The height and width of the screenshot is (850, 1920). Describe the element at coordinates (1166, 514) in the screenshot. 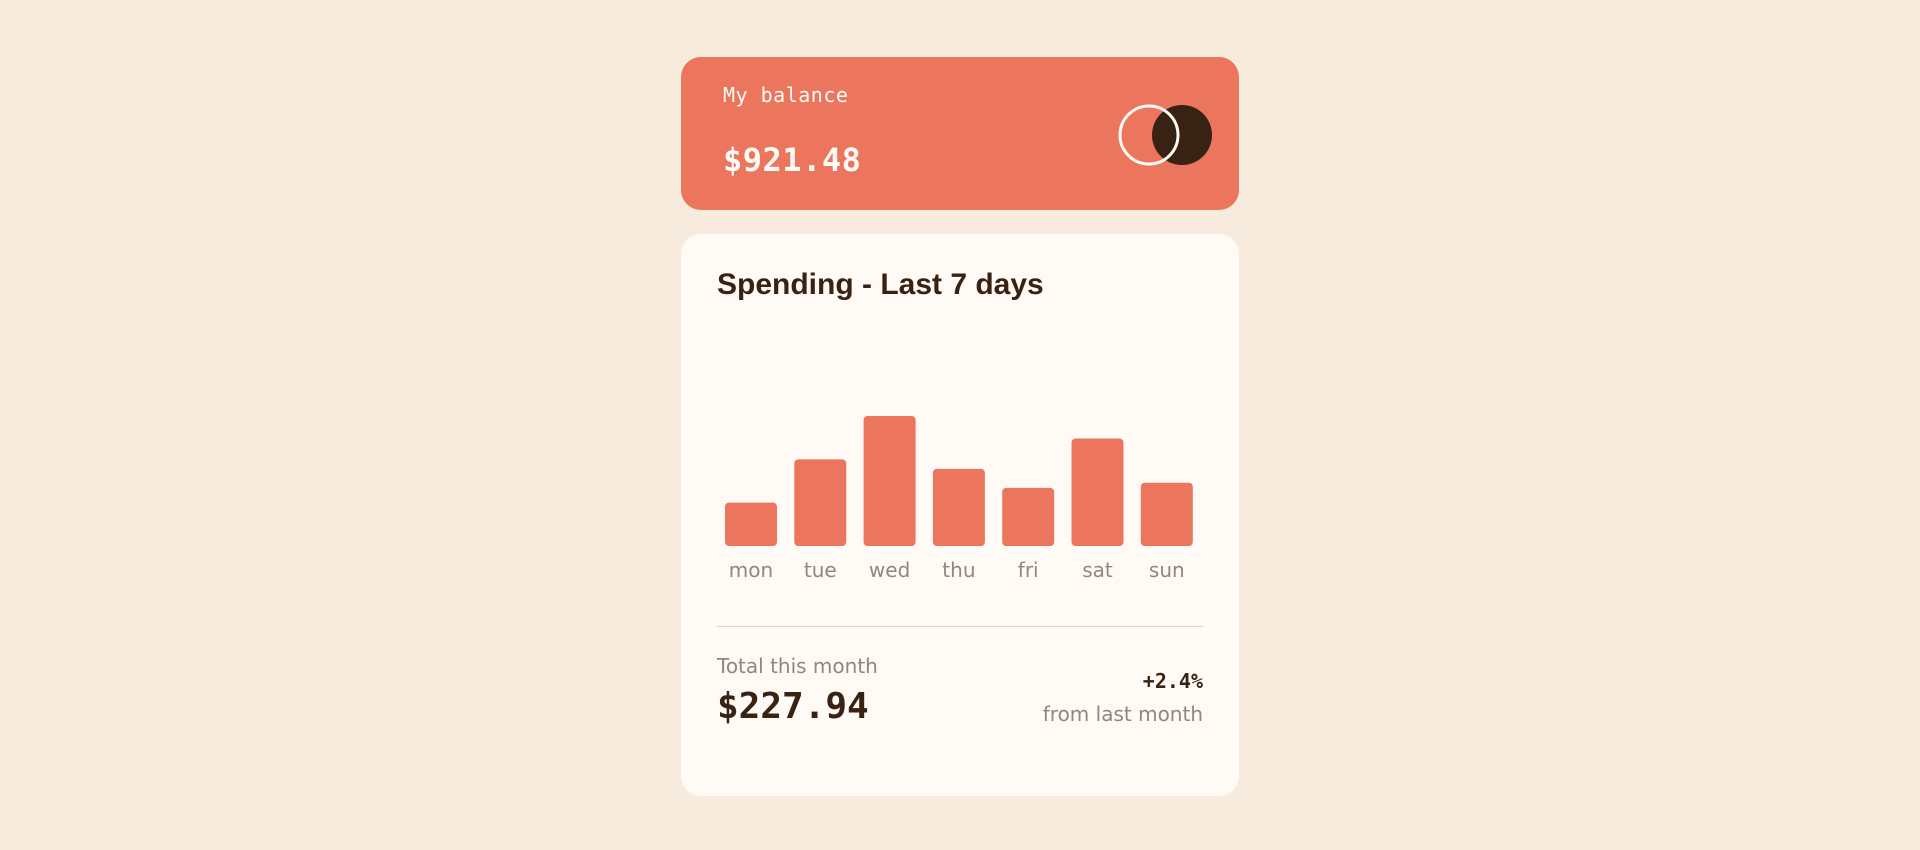

I see `bar-sun` at that location.